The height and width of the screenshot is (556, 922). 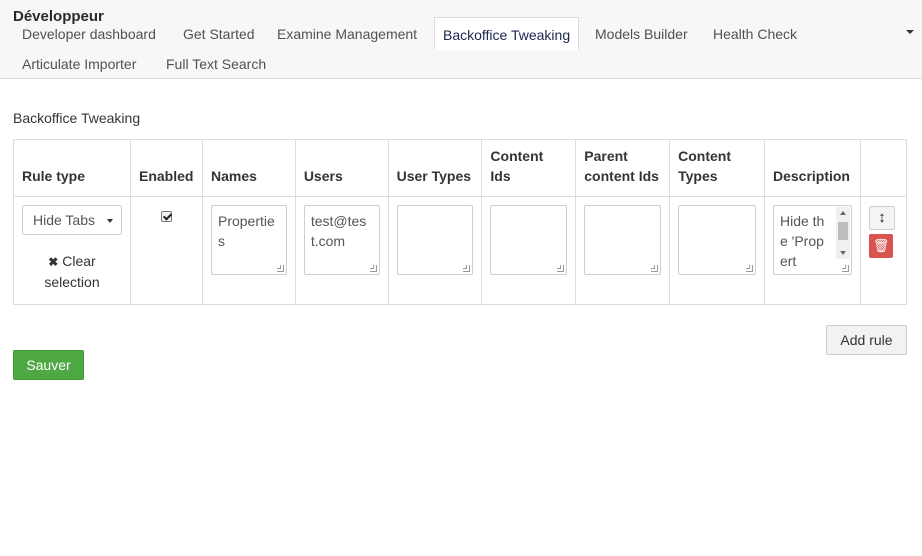 I want to click on parent-content-ids-textarea, so click(x=623, y=240).